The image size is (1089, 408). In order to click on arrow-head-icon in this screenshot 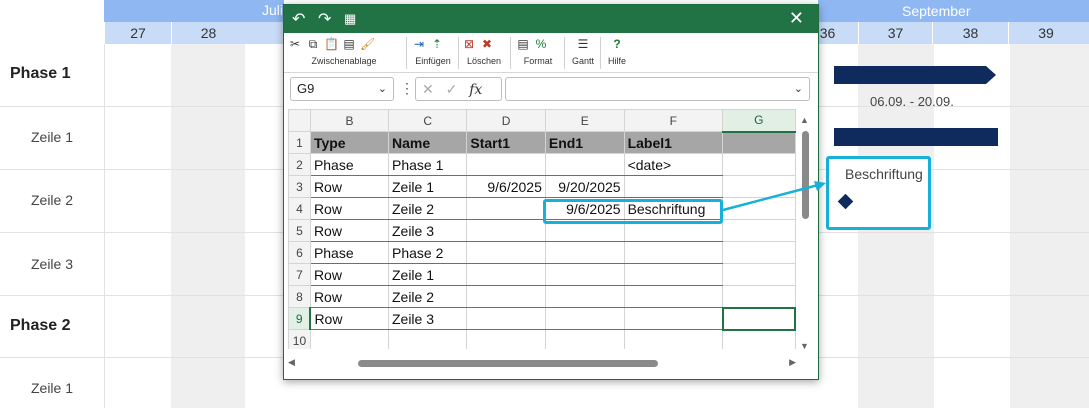, I will do `click(820, 186)`.